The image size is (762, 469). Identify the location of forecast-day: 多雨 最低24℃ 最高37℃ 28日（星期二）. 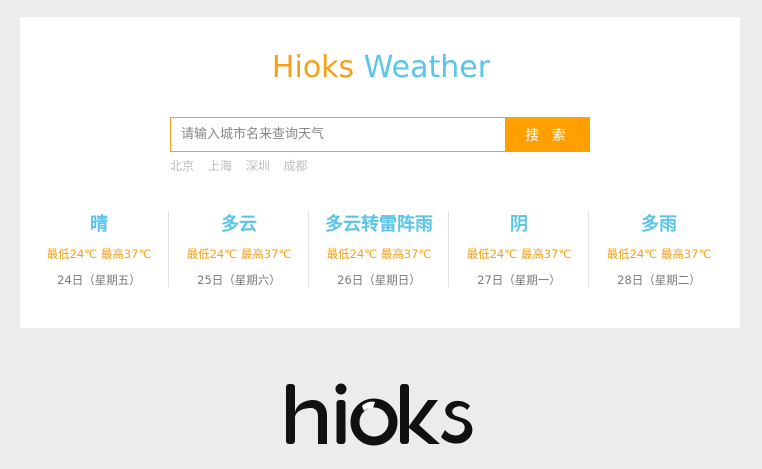
(659, 250).